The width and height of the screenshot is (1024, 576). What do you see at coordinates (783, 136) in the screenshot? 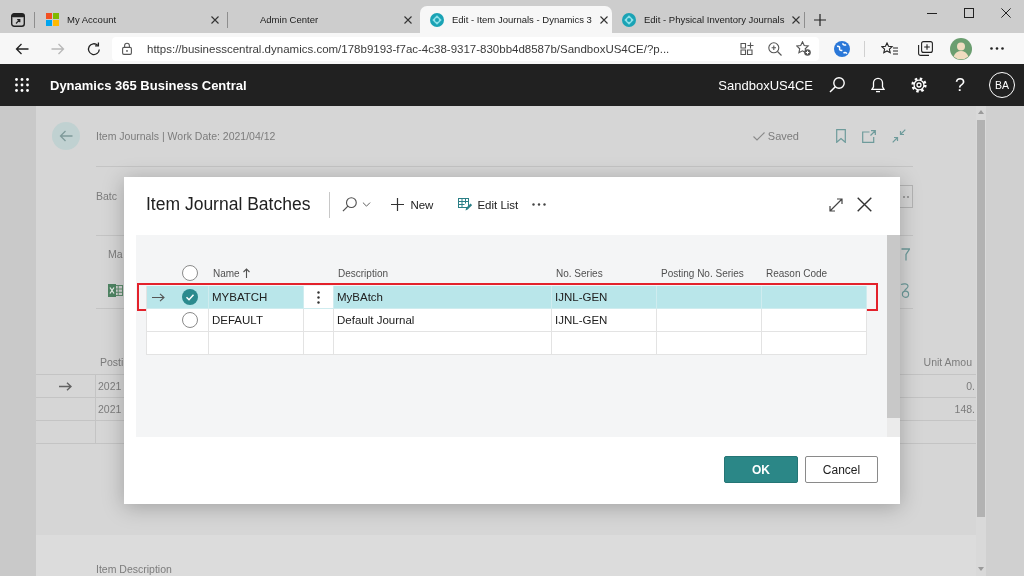
I see `save-status: Saved` at bounding box center [783, 136].